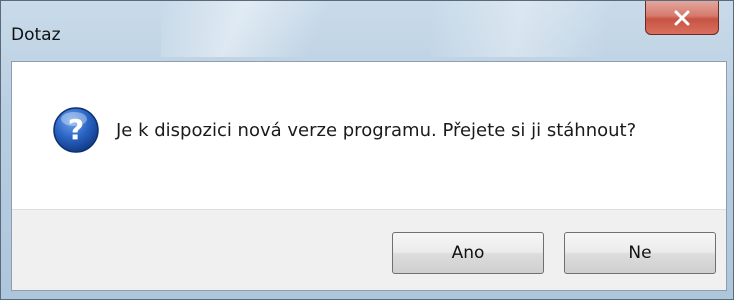 The height and width of the screenshot is (300, 734). I want to click on window-title: Dotaz, so click(36, 35).